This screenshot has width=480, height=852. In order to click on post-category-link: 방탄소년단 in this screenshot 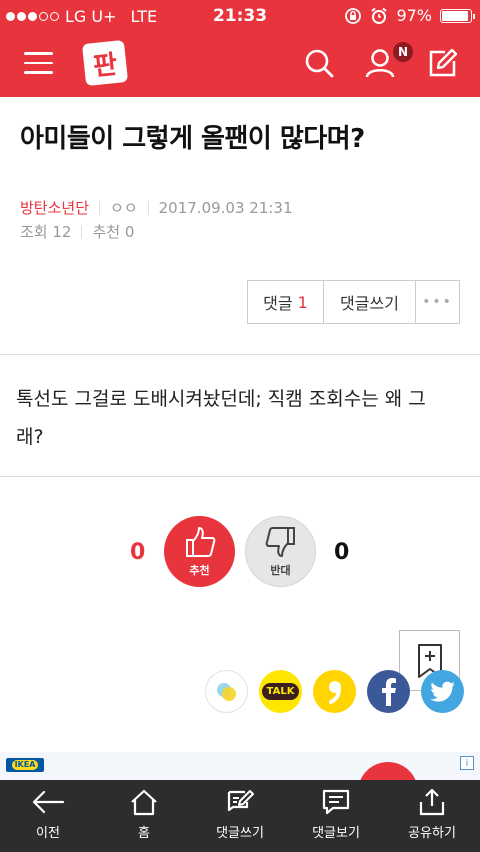, I will do `click(54, 207)`.